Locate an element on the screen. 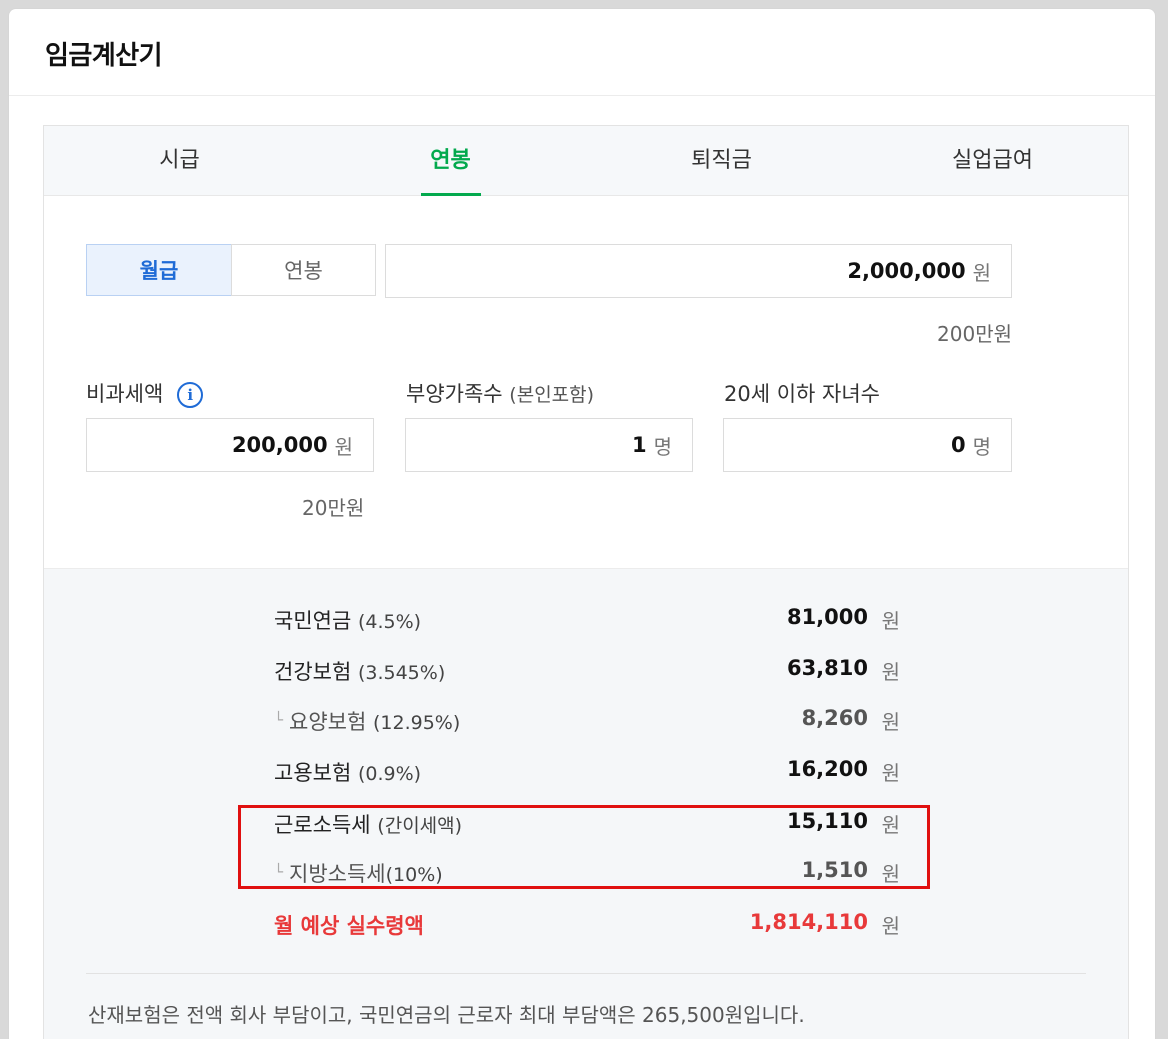  sub-item-icon: └ is located at coordinates (279, 720).